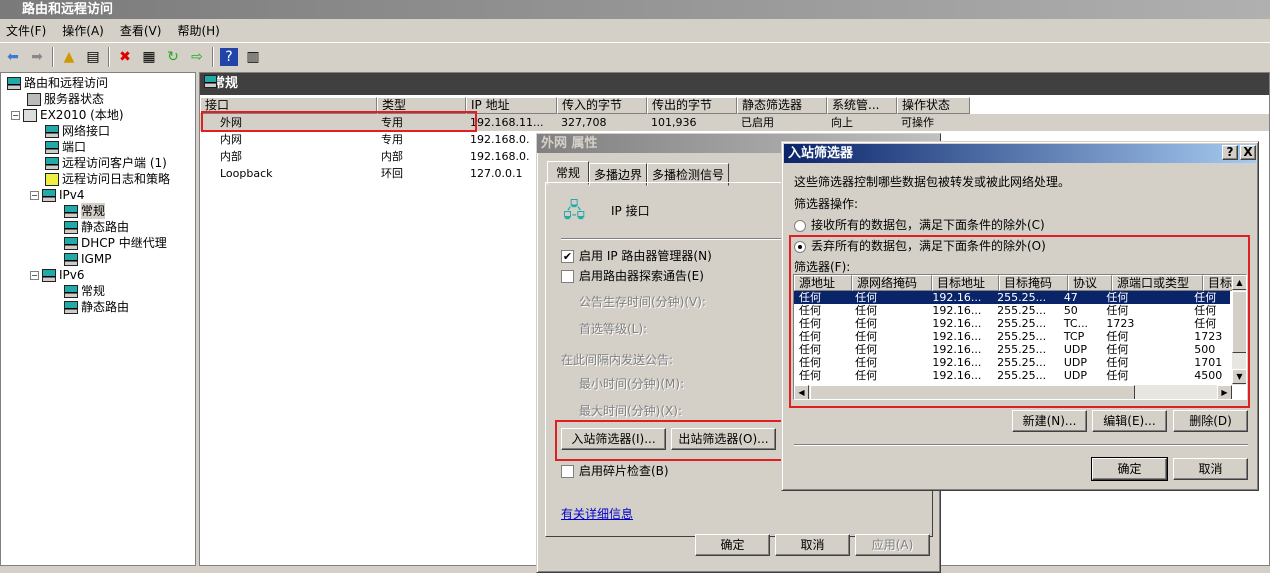 The image size is (1270, 573). I want to click on more-info-link: 有关详细信息, so click(597, 513).